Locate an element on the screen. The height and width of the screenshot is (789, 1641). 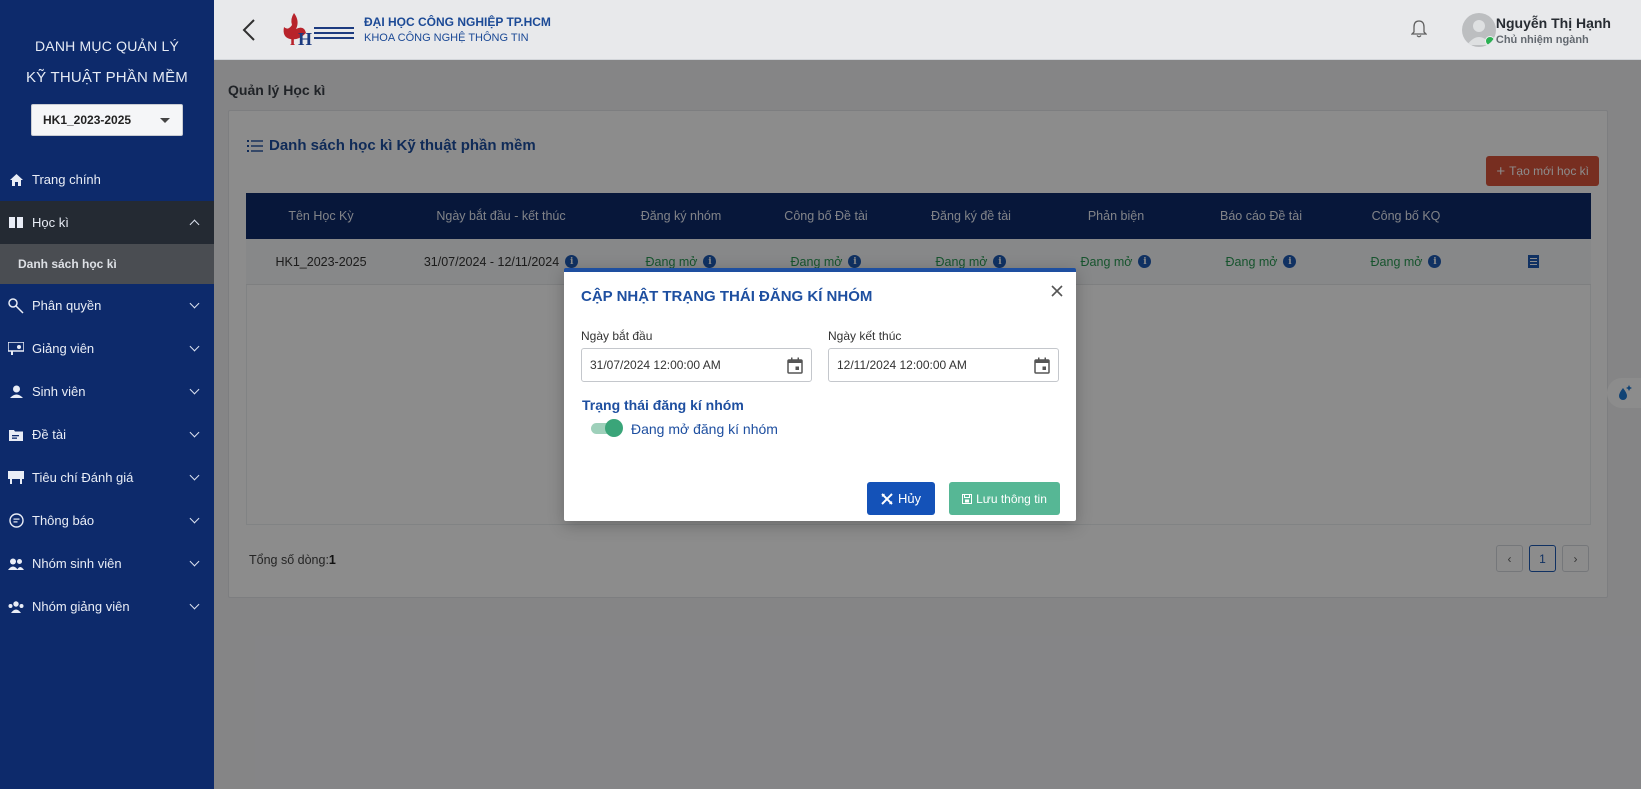
chevron-up-icon is located at coordinates (194, 224).